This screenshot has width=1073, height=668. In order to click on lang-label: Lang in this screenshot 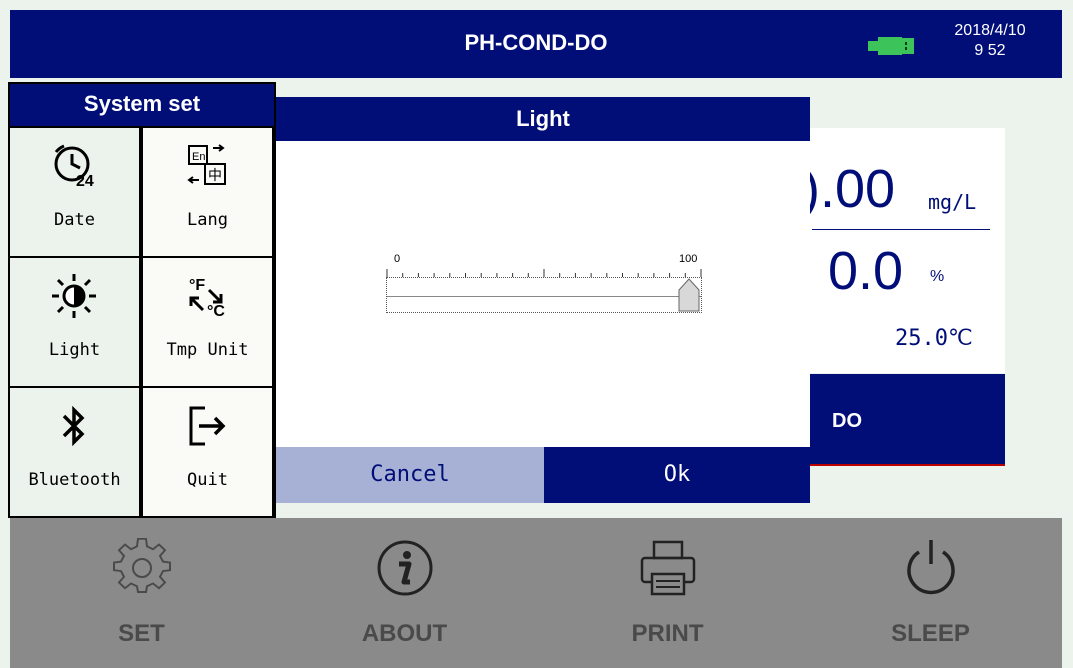, I will do `click(207, 220)`.